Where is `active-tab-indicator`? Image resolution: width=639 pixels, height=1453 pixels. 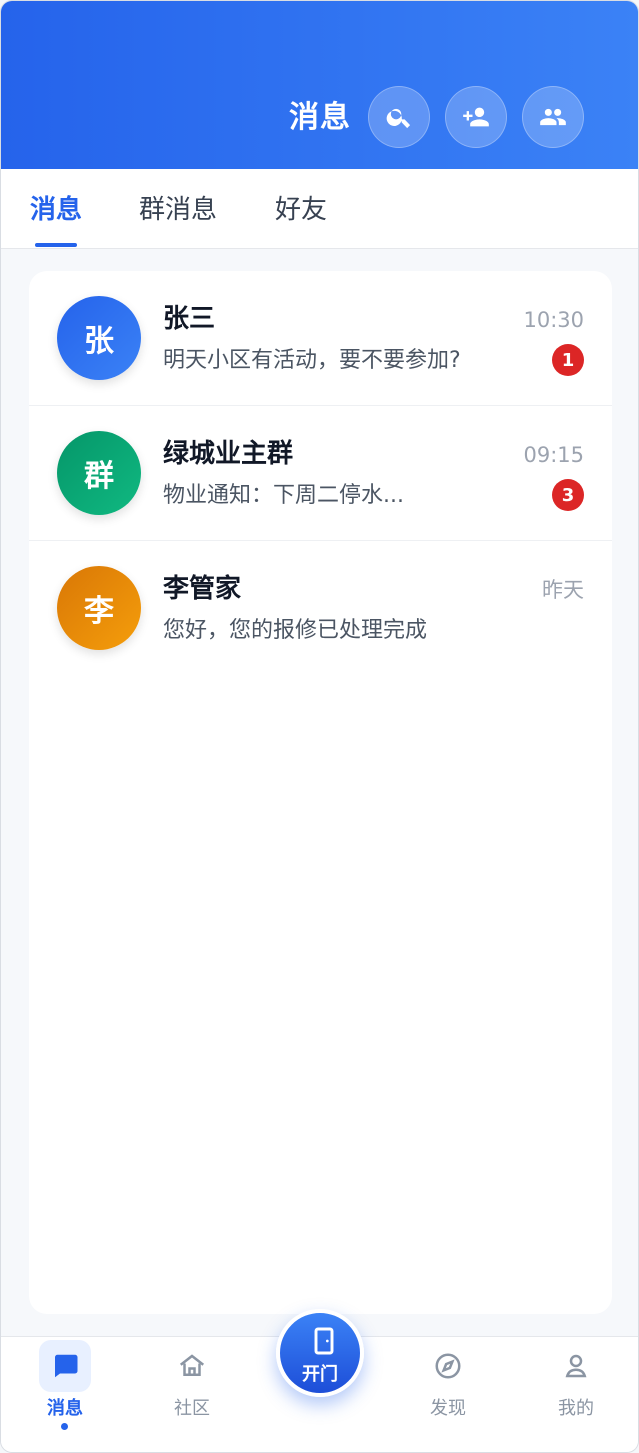
active-tab-indicator is located at coordinates (56, 245).